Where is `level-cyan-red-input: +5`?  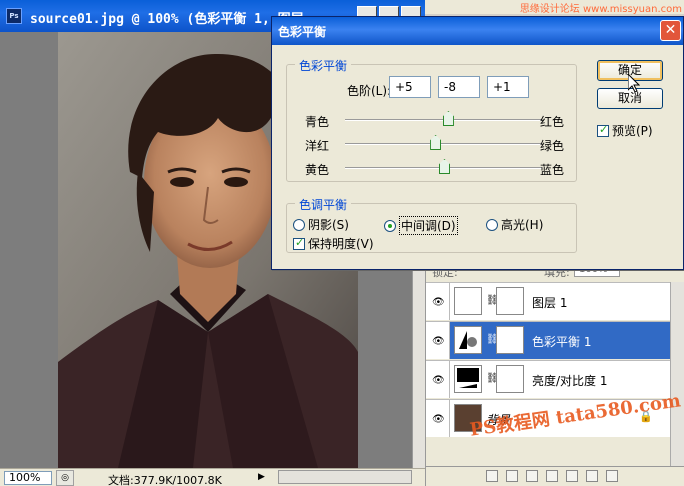 level-cyan-red-input: +5 is located at coordinates (410, 87).